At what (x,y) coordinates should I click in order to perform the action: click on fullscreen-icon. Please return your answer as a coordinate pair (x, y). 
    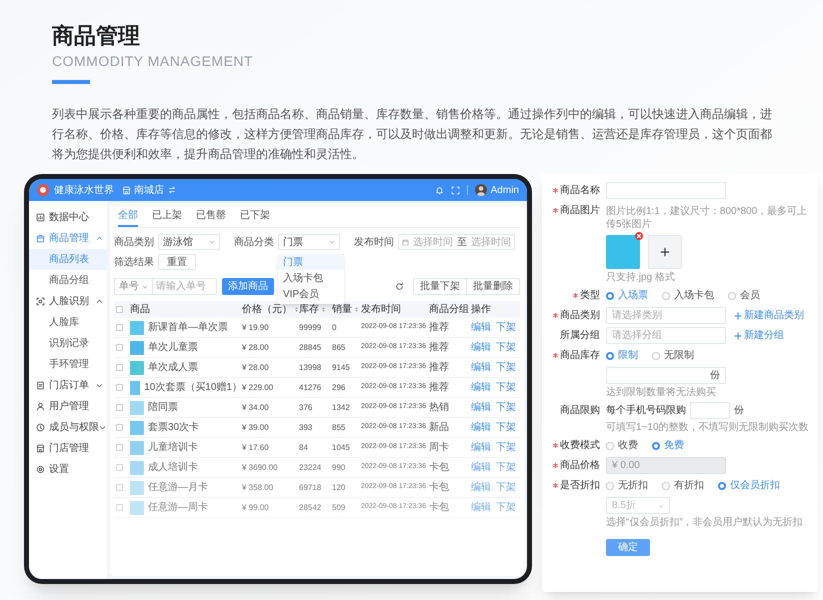
    Looking at the image, I should click on (455, 190).